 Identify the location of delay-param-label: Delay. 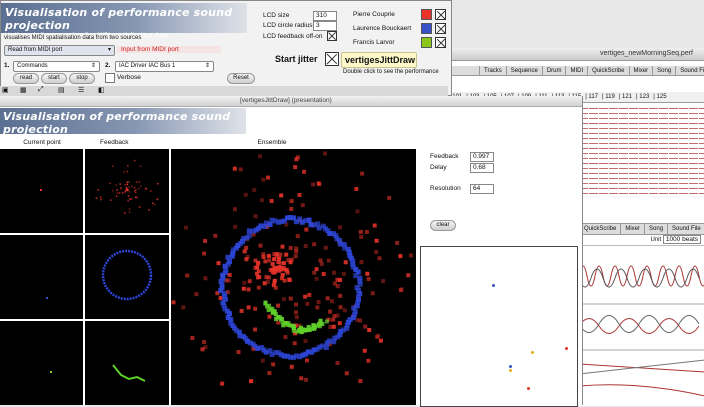
(438, 167).